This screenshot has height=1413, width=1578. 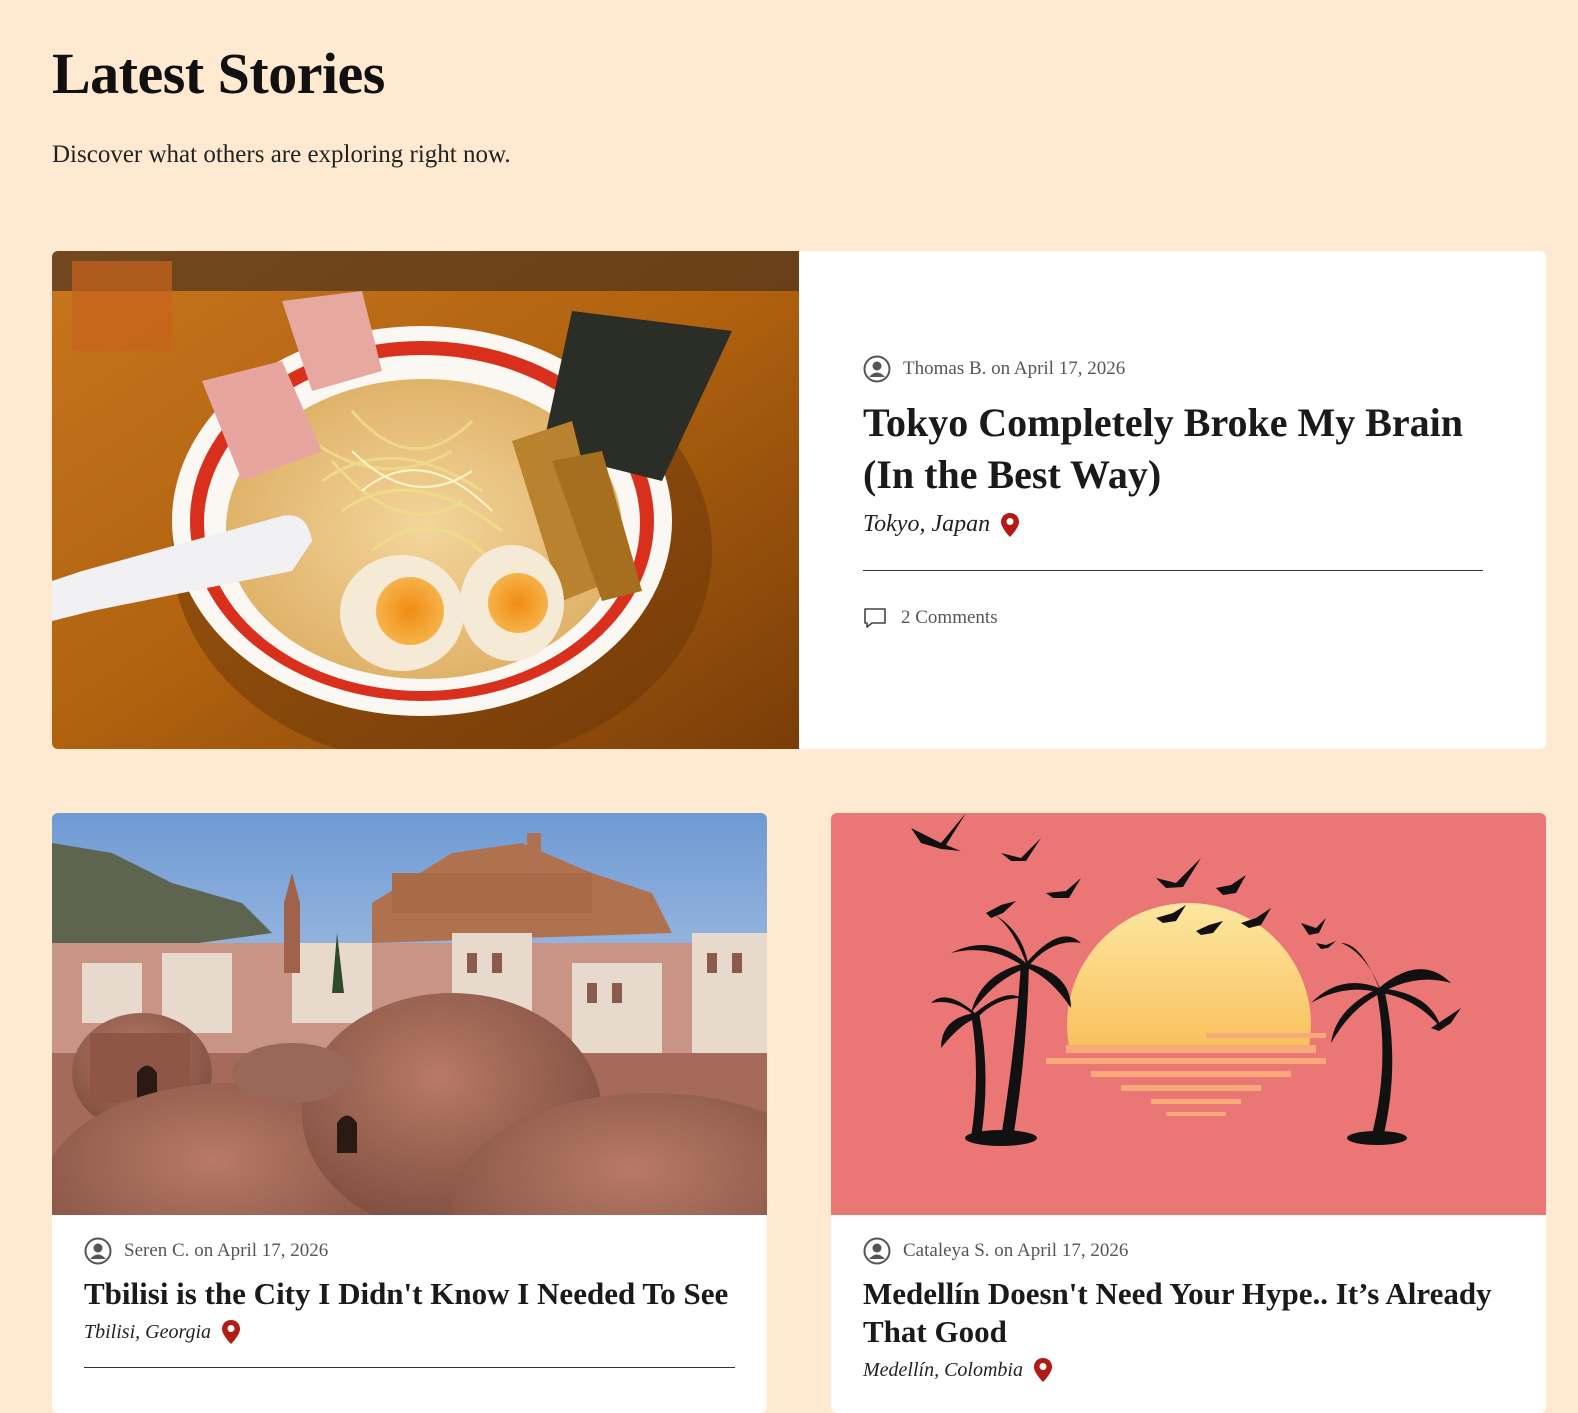 What do you see at coordinates (409, 1251) in the screenshot?
I see `story-meta: Seren C. on April 17, 2026` at bounding box center [409, 1251].